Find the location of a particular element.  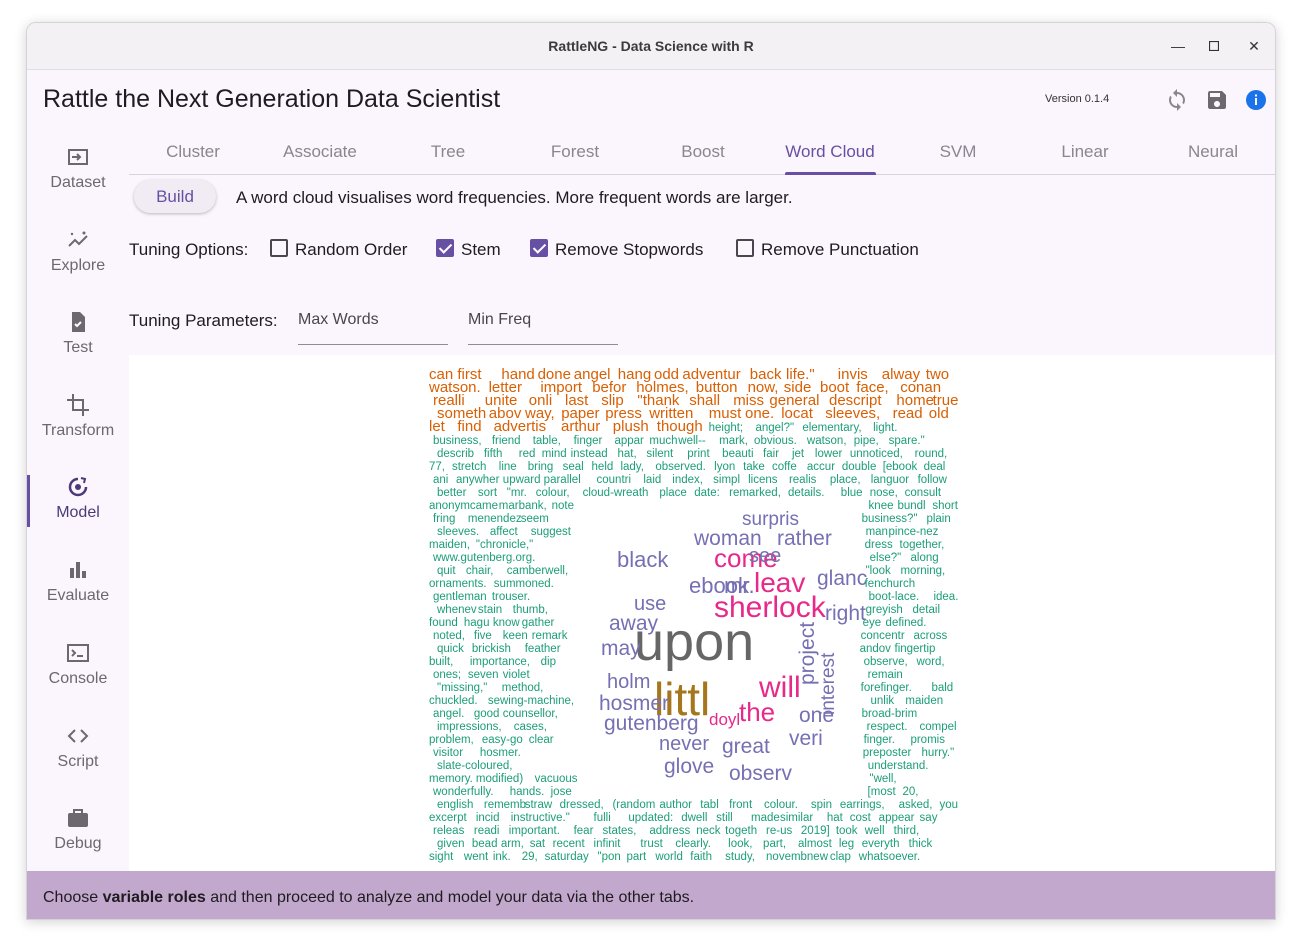

word-cloud-word: simpl is located at coordinates (726, 480).